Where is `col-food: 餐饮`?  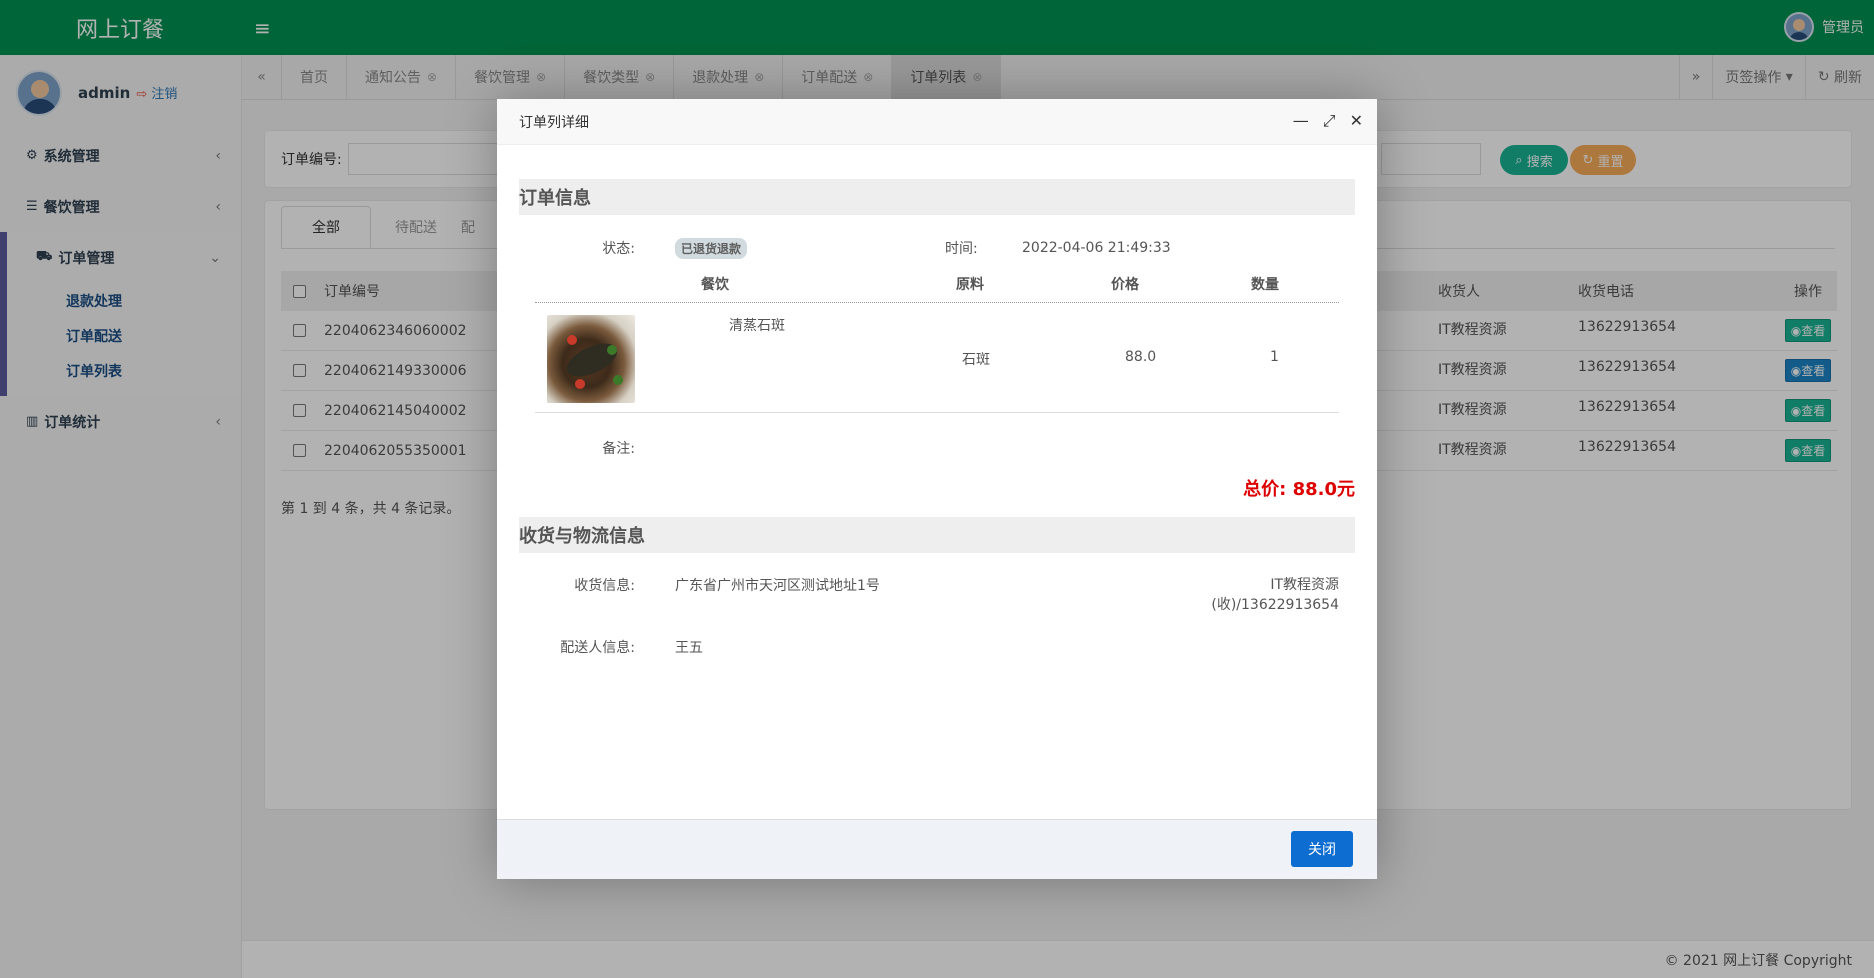
col-food: 餐饮 is located at coordinates (715, 284).